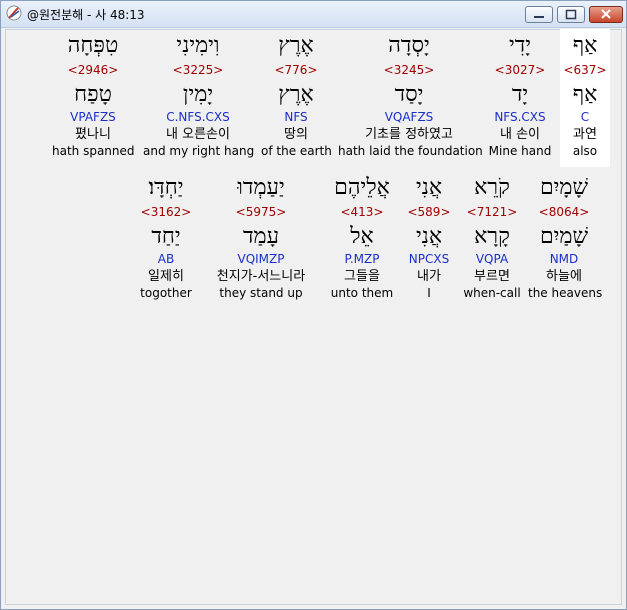  Describe the element at coordinates (261, 212) in the screenshot. I see `strong-number: <5975>` at that location.